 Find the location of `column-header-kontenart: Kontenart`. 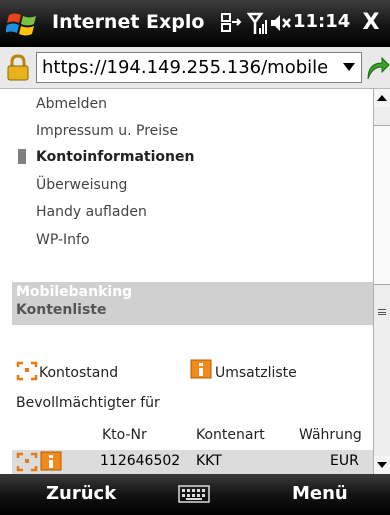

column-header-kontenart: Kontenart is located at coordinates (230, 435).